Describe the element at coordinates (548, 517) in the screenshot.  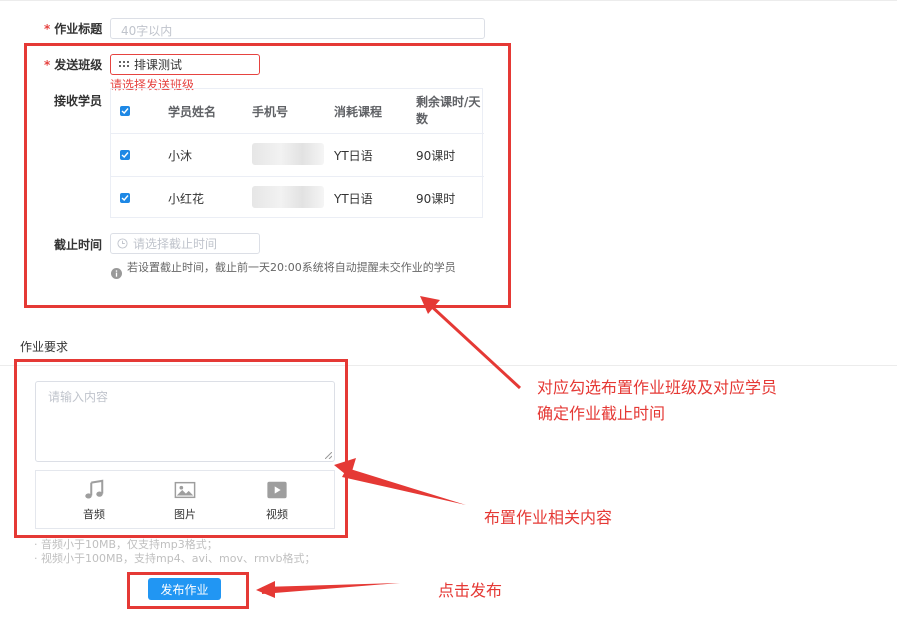
I see `annotation-text-2: 布置作业相关内容` at that location.